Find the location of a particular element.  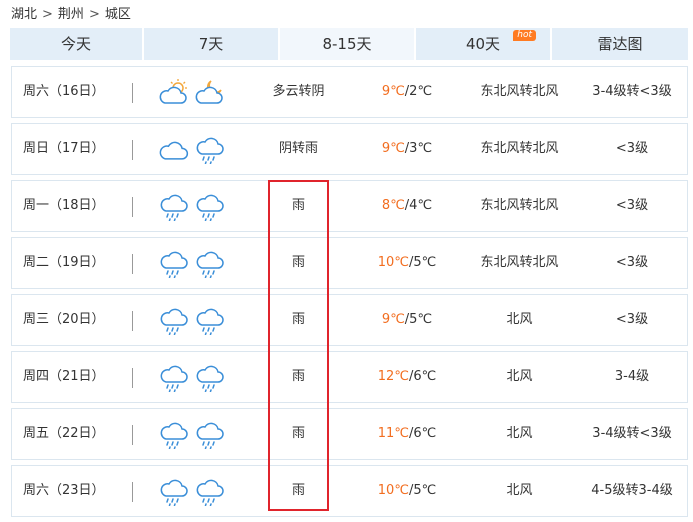

temp-low: /2℃ is located at coordinates (418, 91).